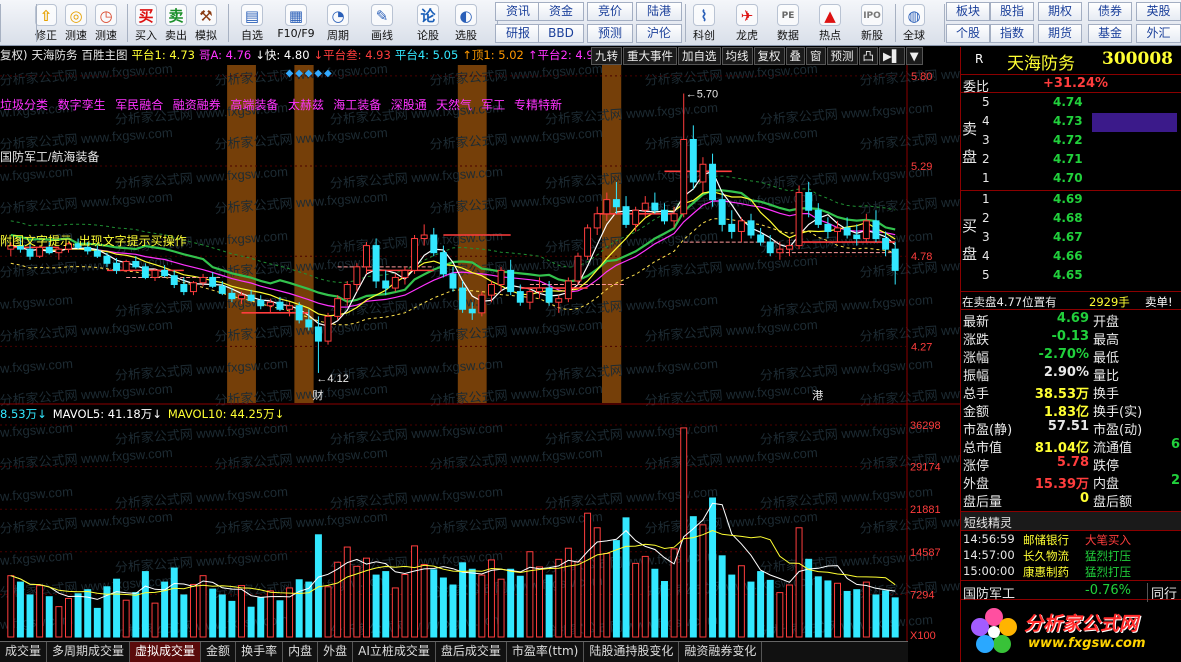 The image size is (1181, 662). What do you see at coordinates (338, 23) in the screenshot?
I see `toolbar-period-button: ◔ 周期` at bounding box center [338, 23].